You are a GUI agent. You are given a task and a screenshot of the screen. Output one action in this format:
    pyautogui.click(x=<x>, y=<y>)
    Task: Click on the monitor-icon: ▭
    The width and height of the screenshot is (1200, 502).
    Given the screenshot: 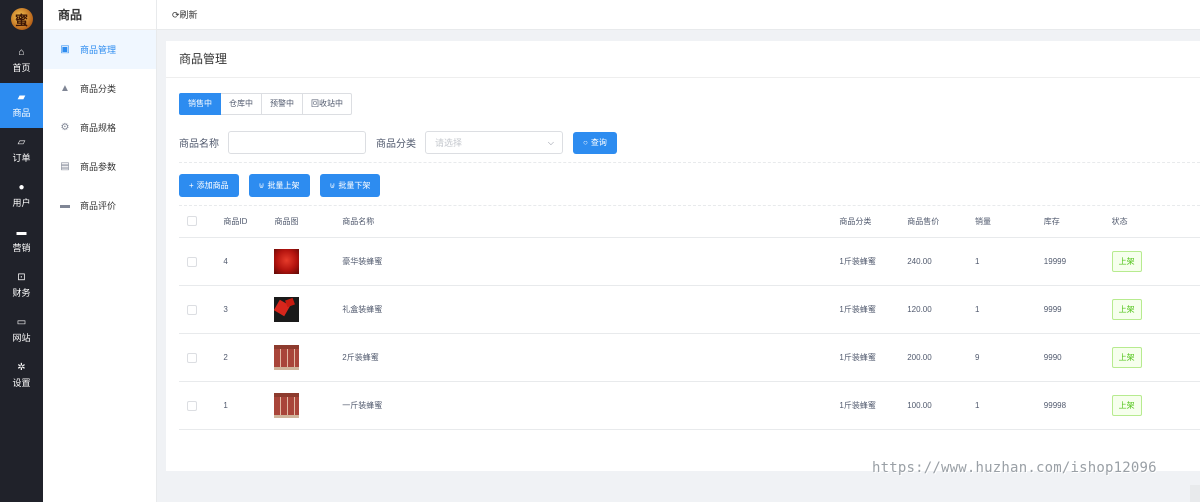 What is the action you would take?
    pyautogui.click(x=21, y=322)
    